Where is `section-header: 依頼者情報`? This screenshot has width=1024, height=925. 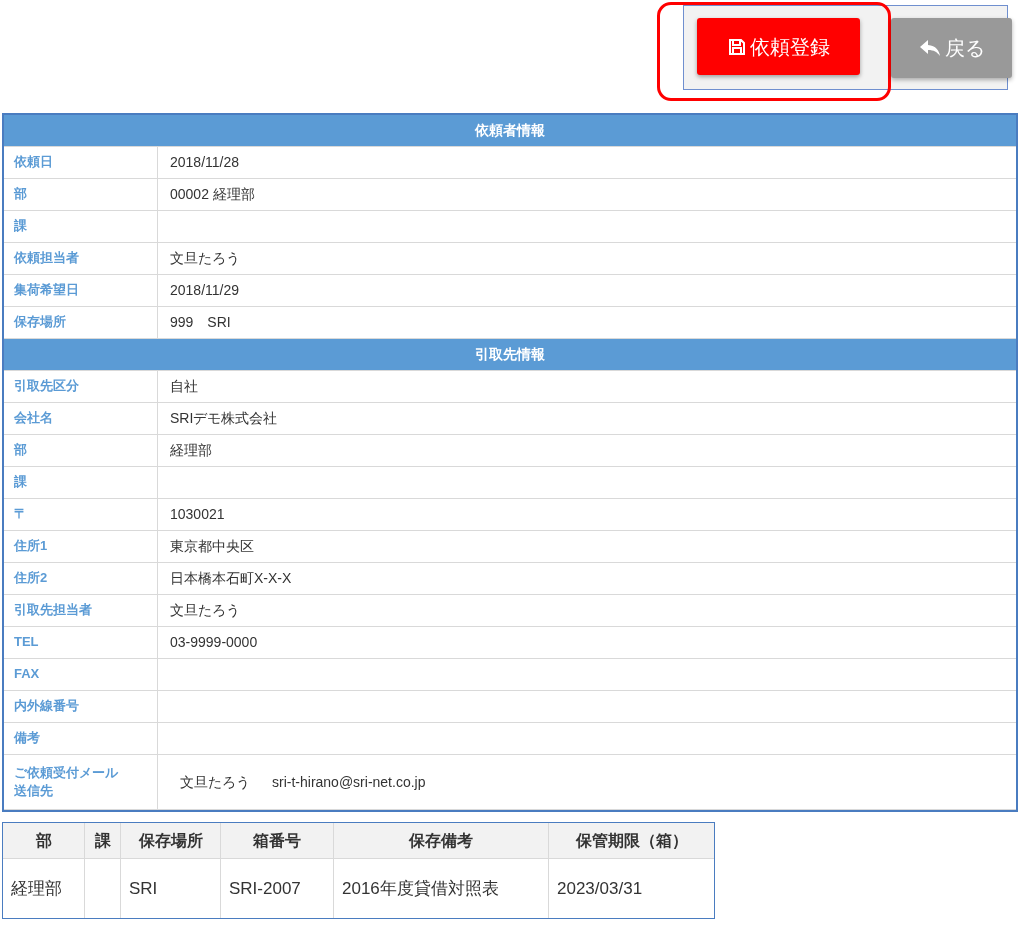 section-header: 依頼者情報 is located at coordinates (510, 131).